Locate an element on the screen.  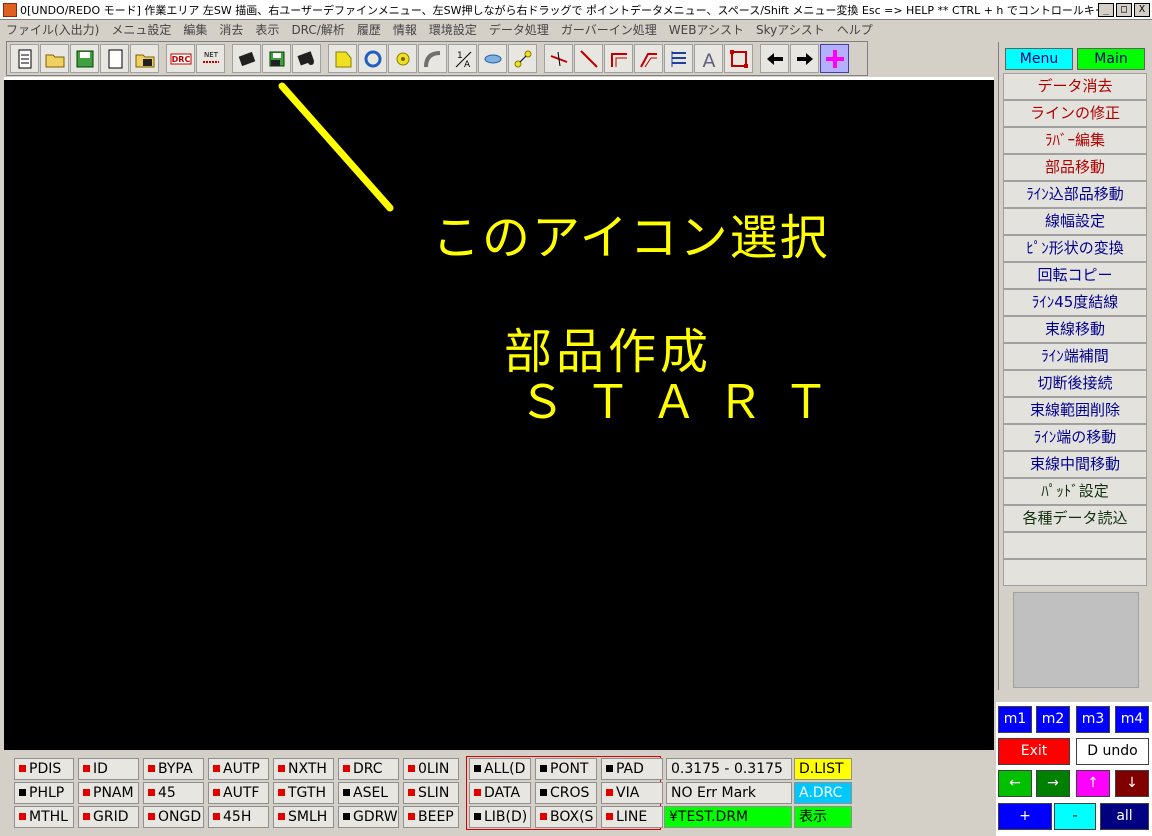
snap-mode-libd: LIB(D) is located at coordinates (500, 817).